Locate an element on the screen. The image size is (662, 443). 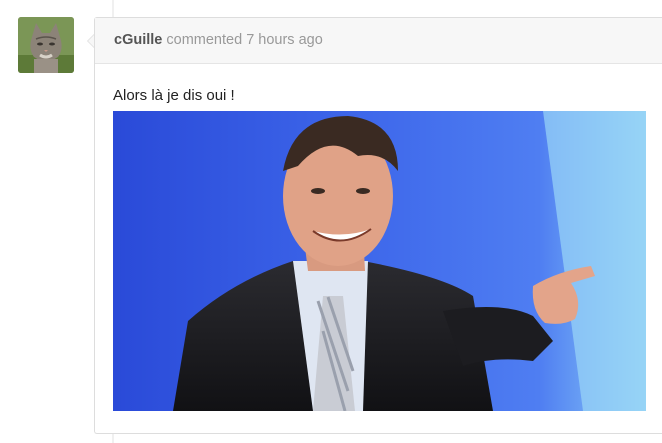
avatar is located at coordinates (46, 45).